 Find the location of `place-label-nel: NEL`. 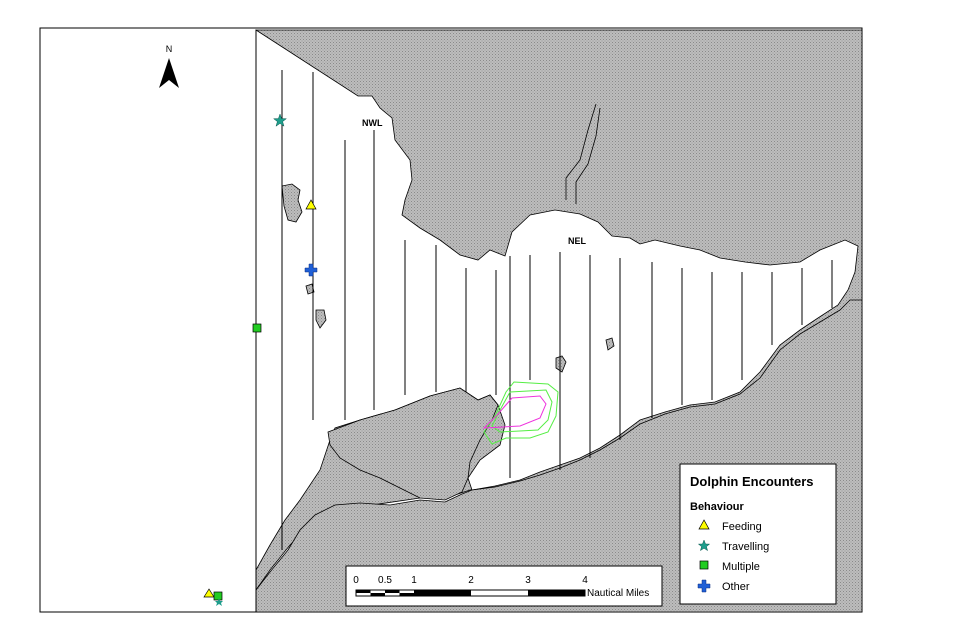

place-label-nel: NEL is located at coordinates (577, 241).